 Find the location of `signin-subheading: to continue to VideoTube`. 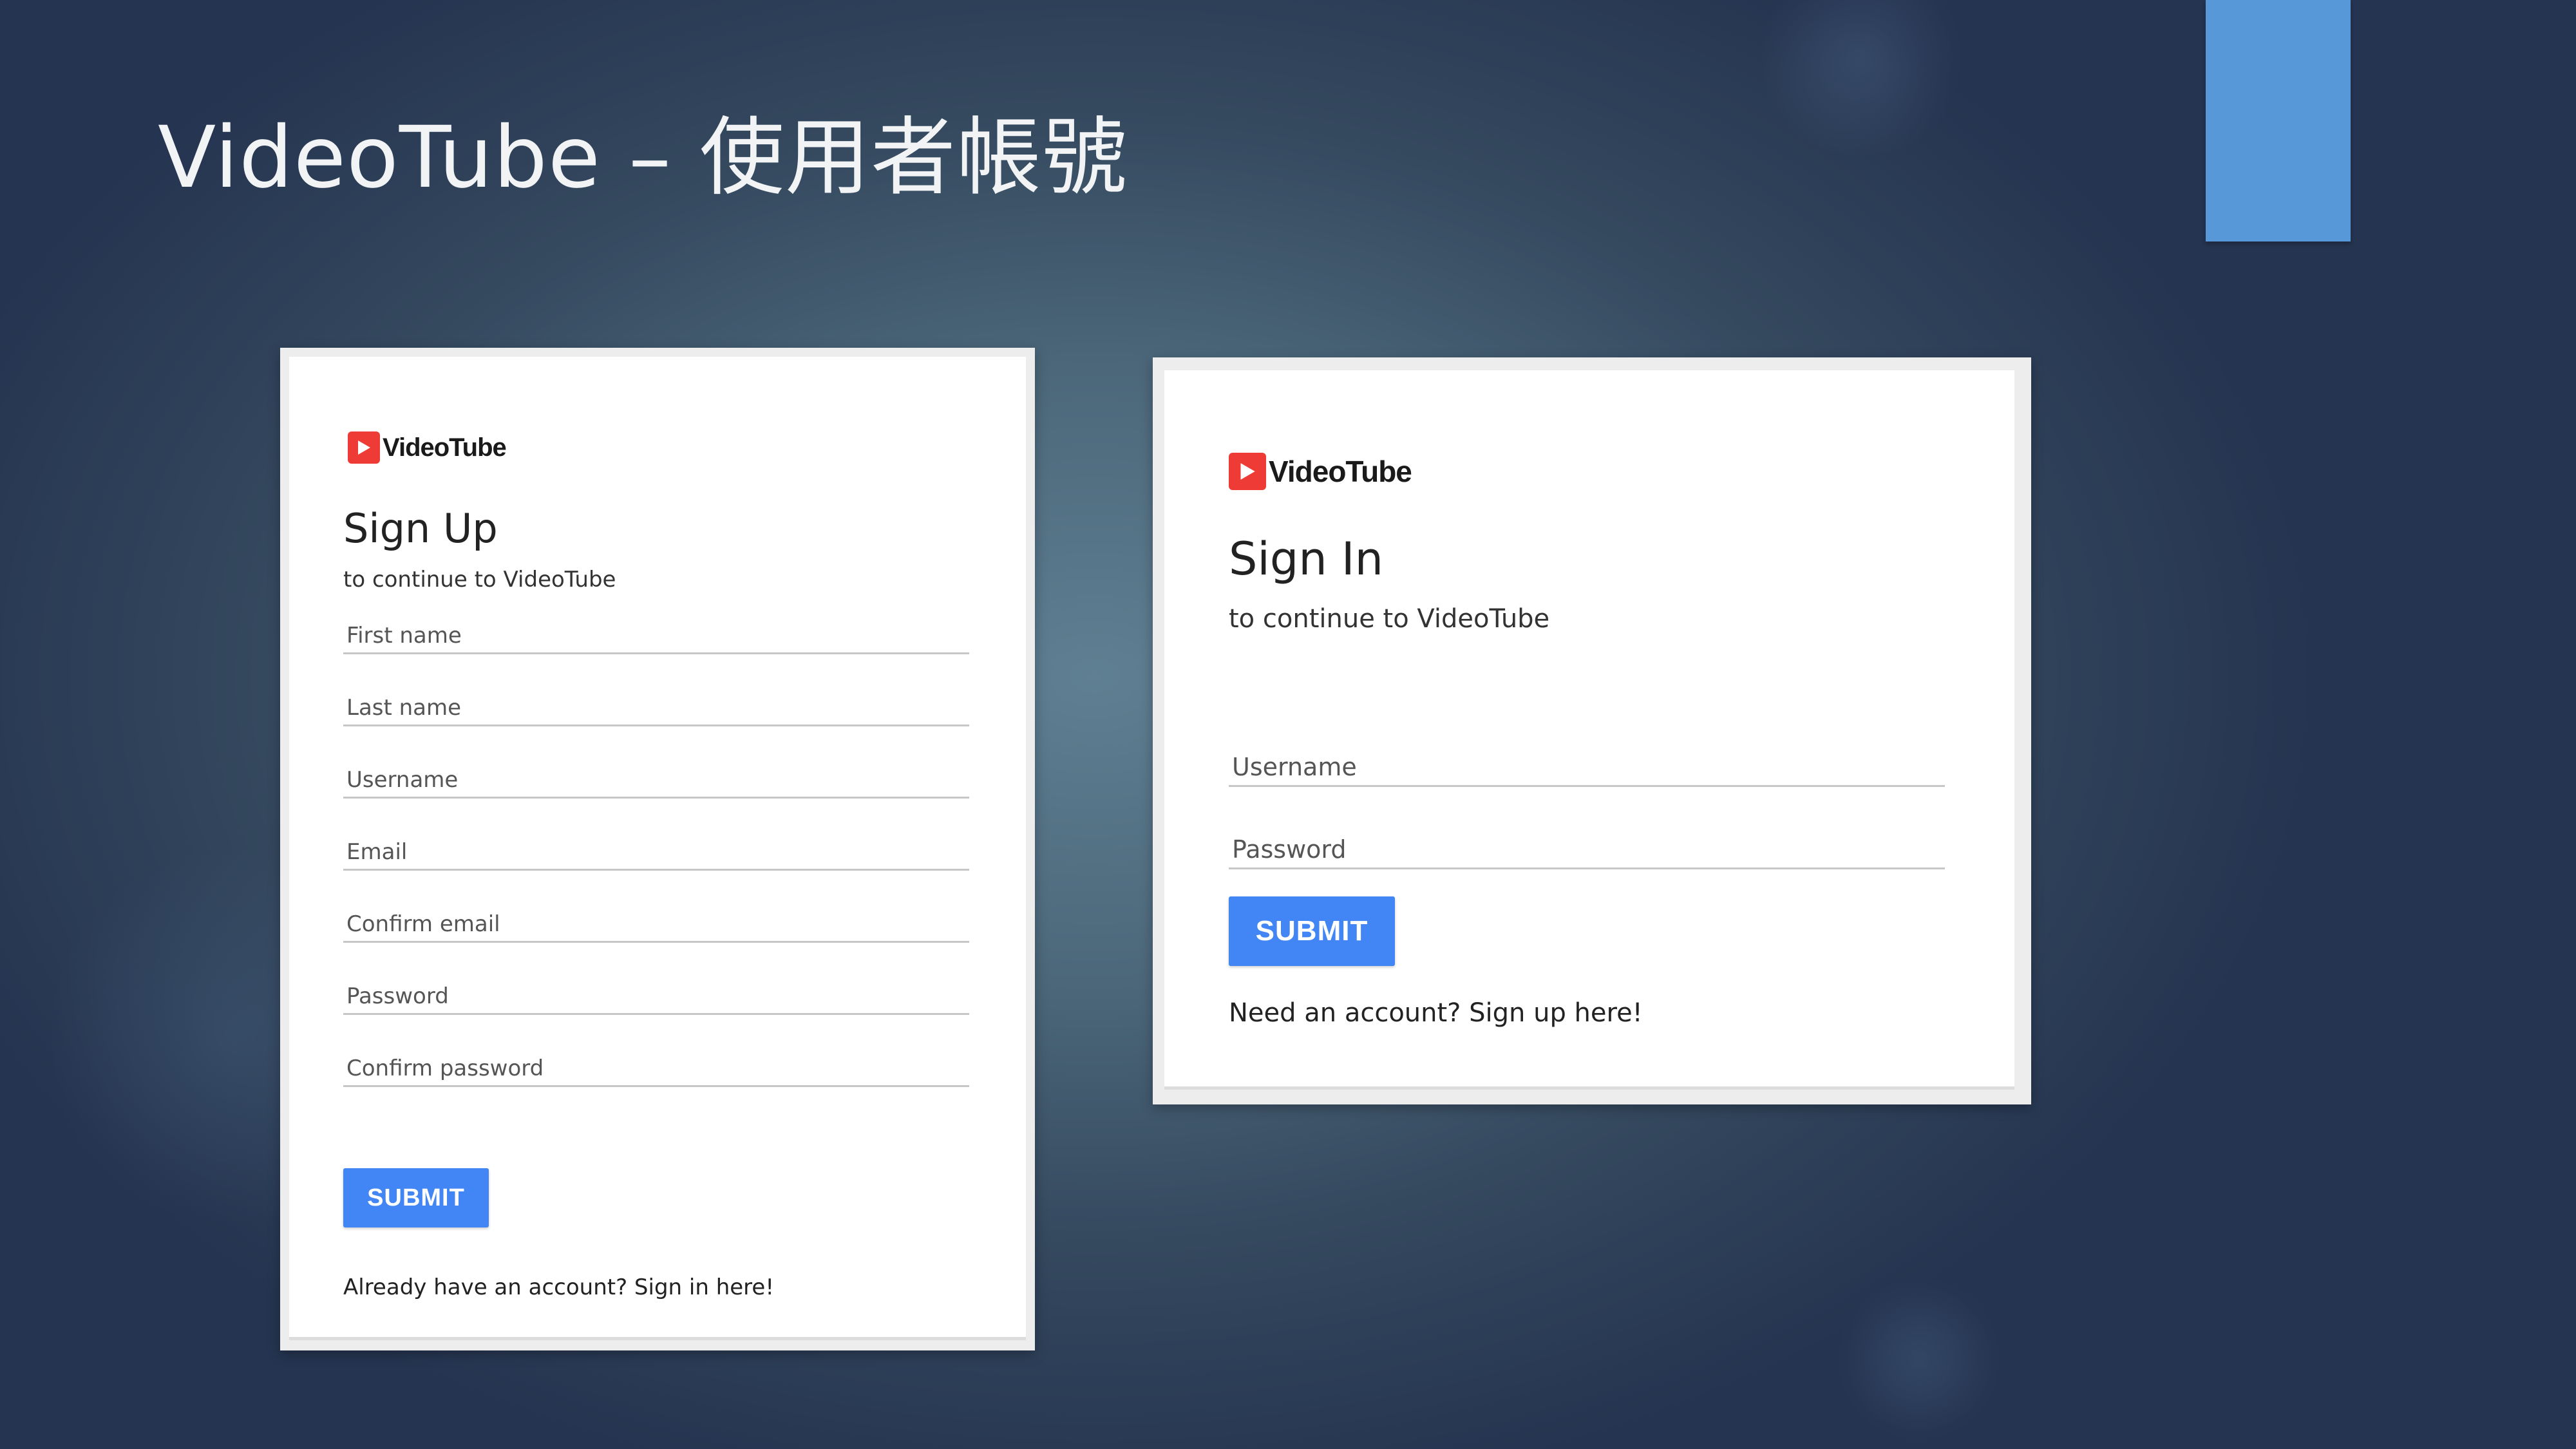

signin-subheading: to continue to VideoTube is located at coordinates (1389, 619).